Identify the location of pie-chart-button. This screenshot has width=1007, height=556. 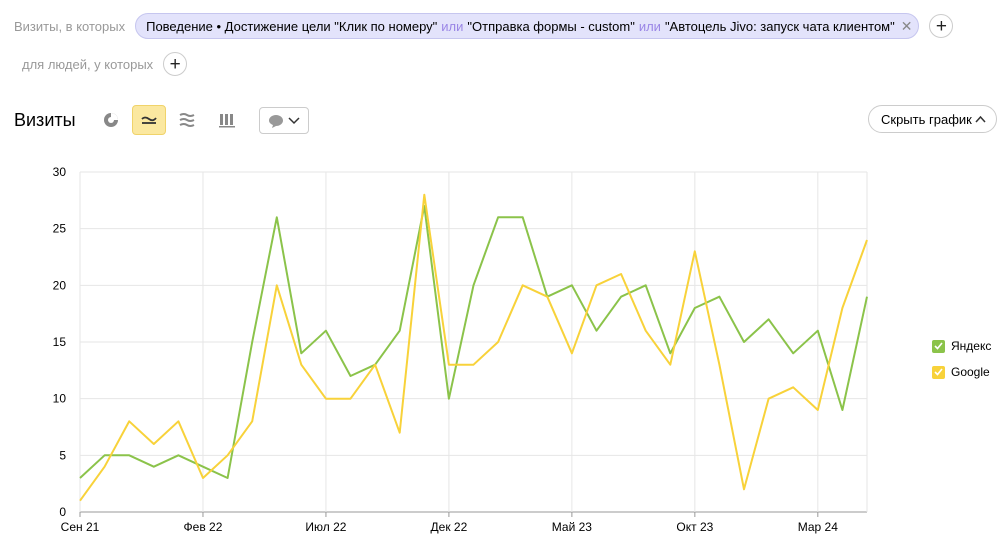
(111, 120).